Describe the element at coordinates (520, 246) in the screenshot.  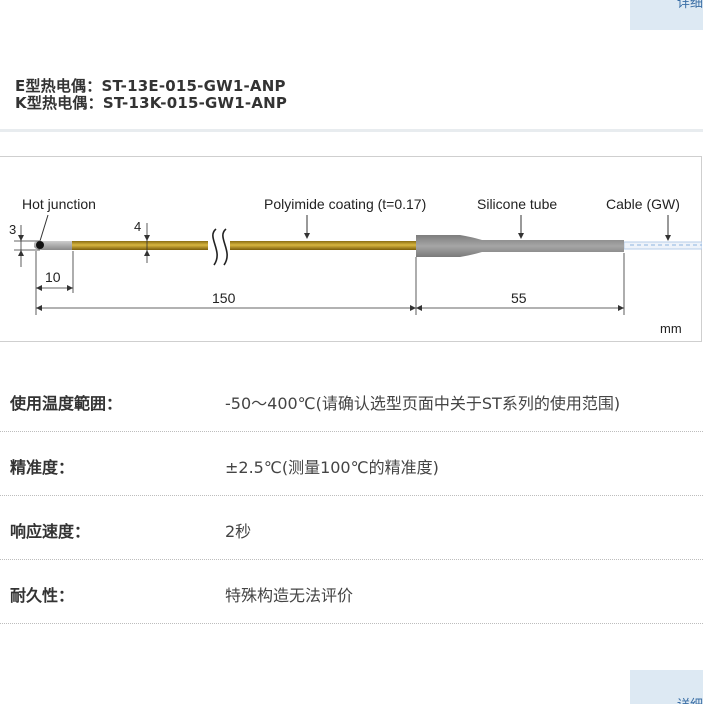
I see `silicone-tube-body` at that location.